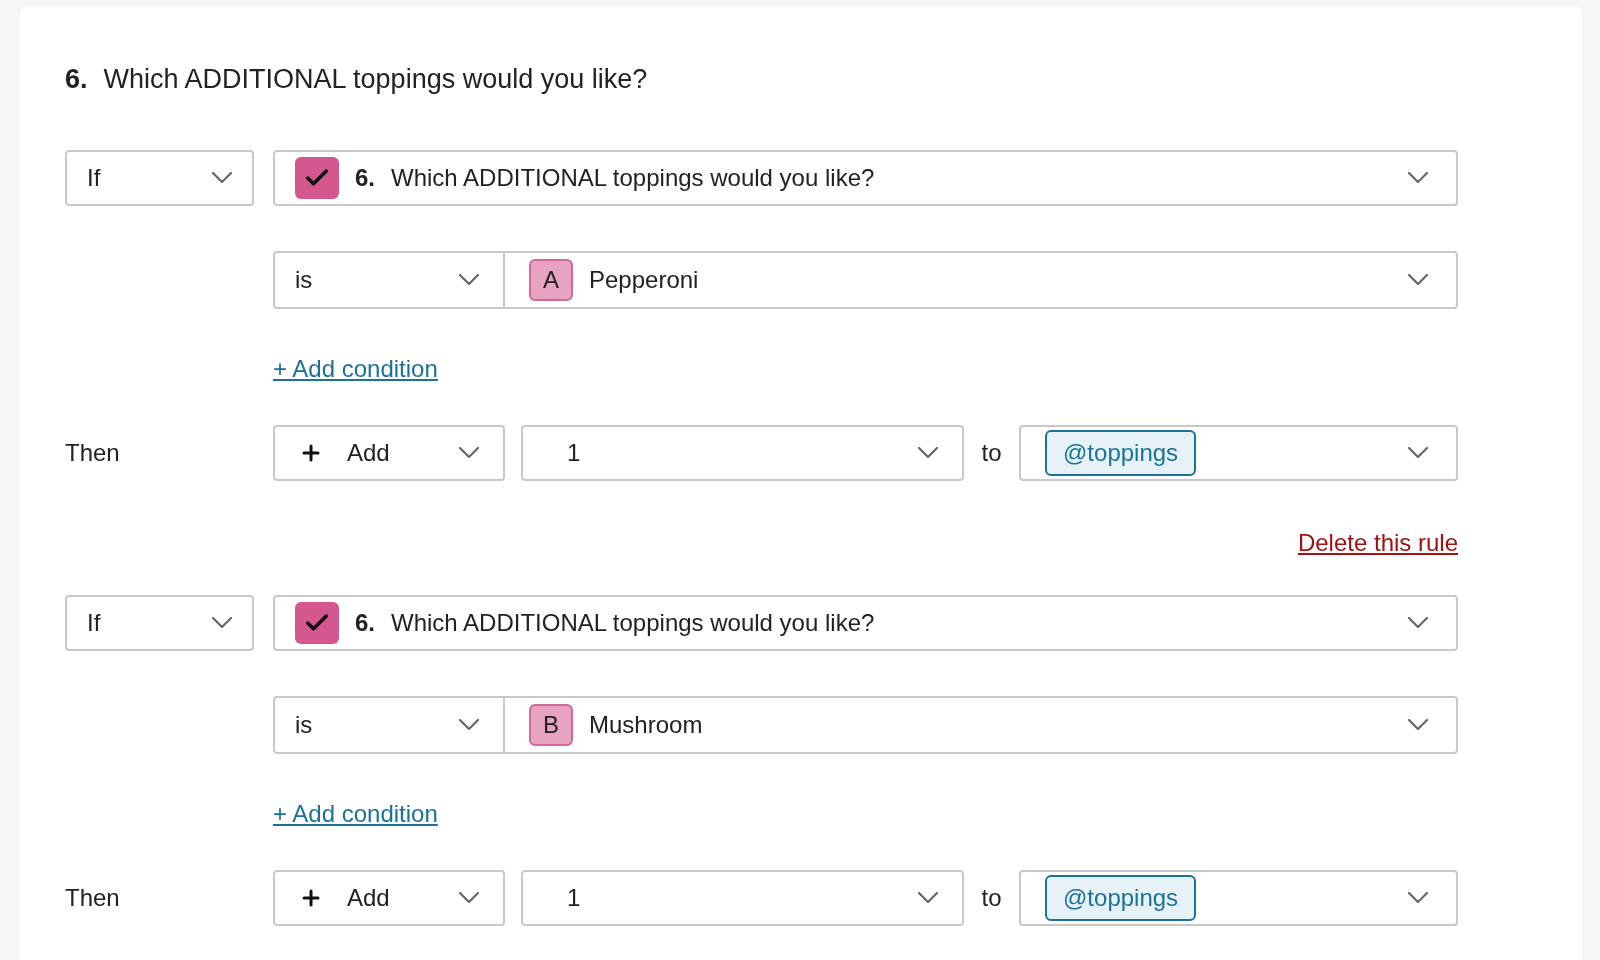  Describe the element at coordinates (646, 724) in the screenshot. I see `answer-label: Mushroom` at that location.